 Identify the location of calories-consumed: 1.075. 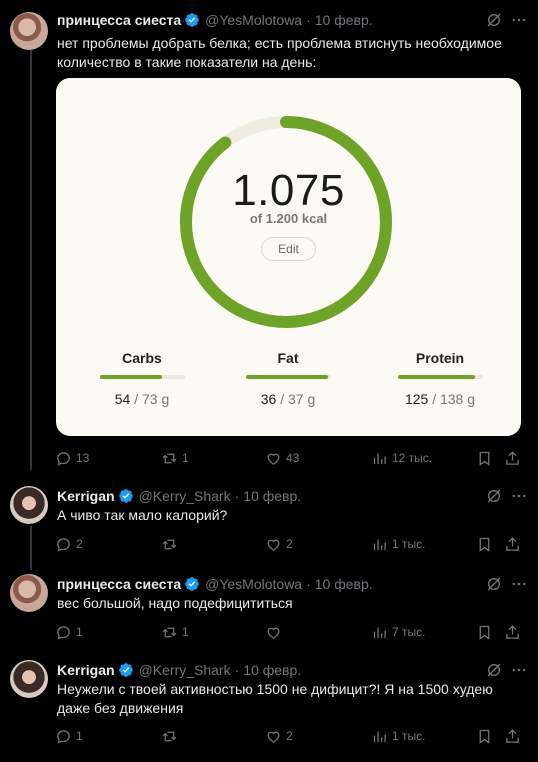
(288, 190).